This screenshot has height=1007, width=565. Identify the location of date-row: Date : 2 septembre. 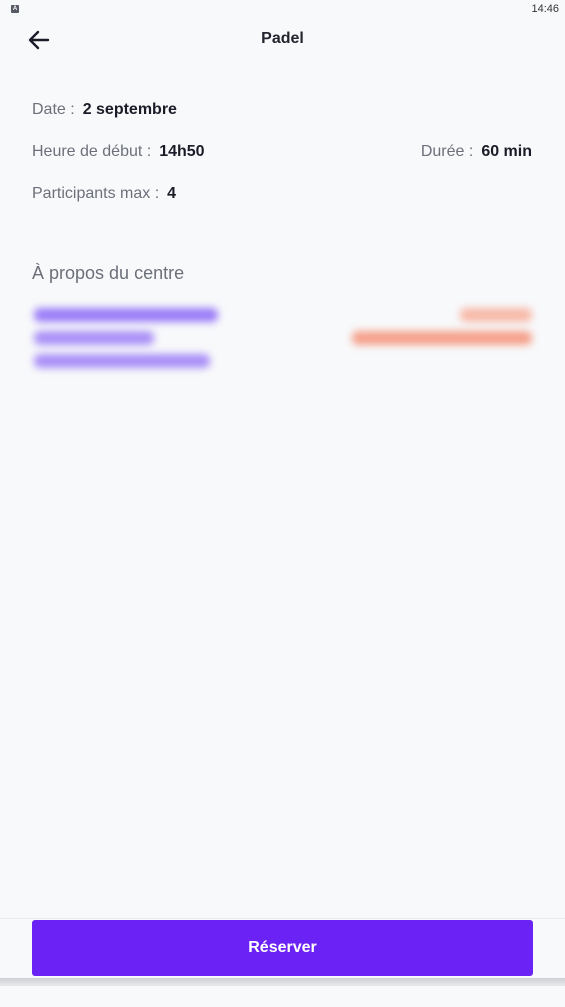
(104, 110).